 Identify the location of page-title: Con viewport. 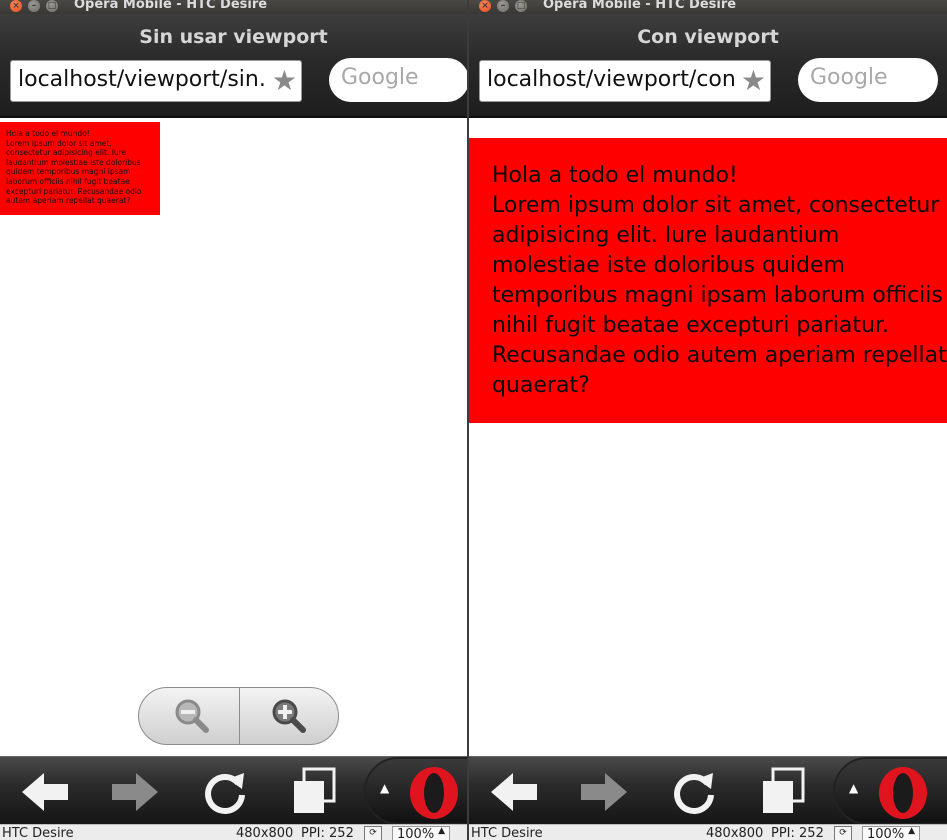
(708, 37).